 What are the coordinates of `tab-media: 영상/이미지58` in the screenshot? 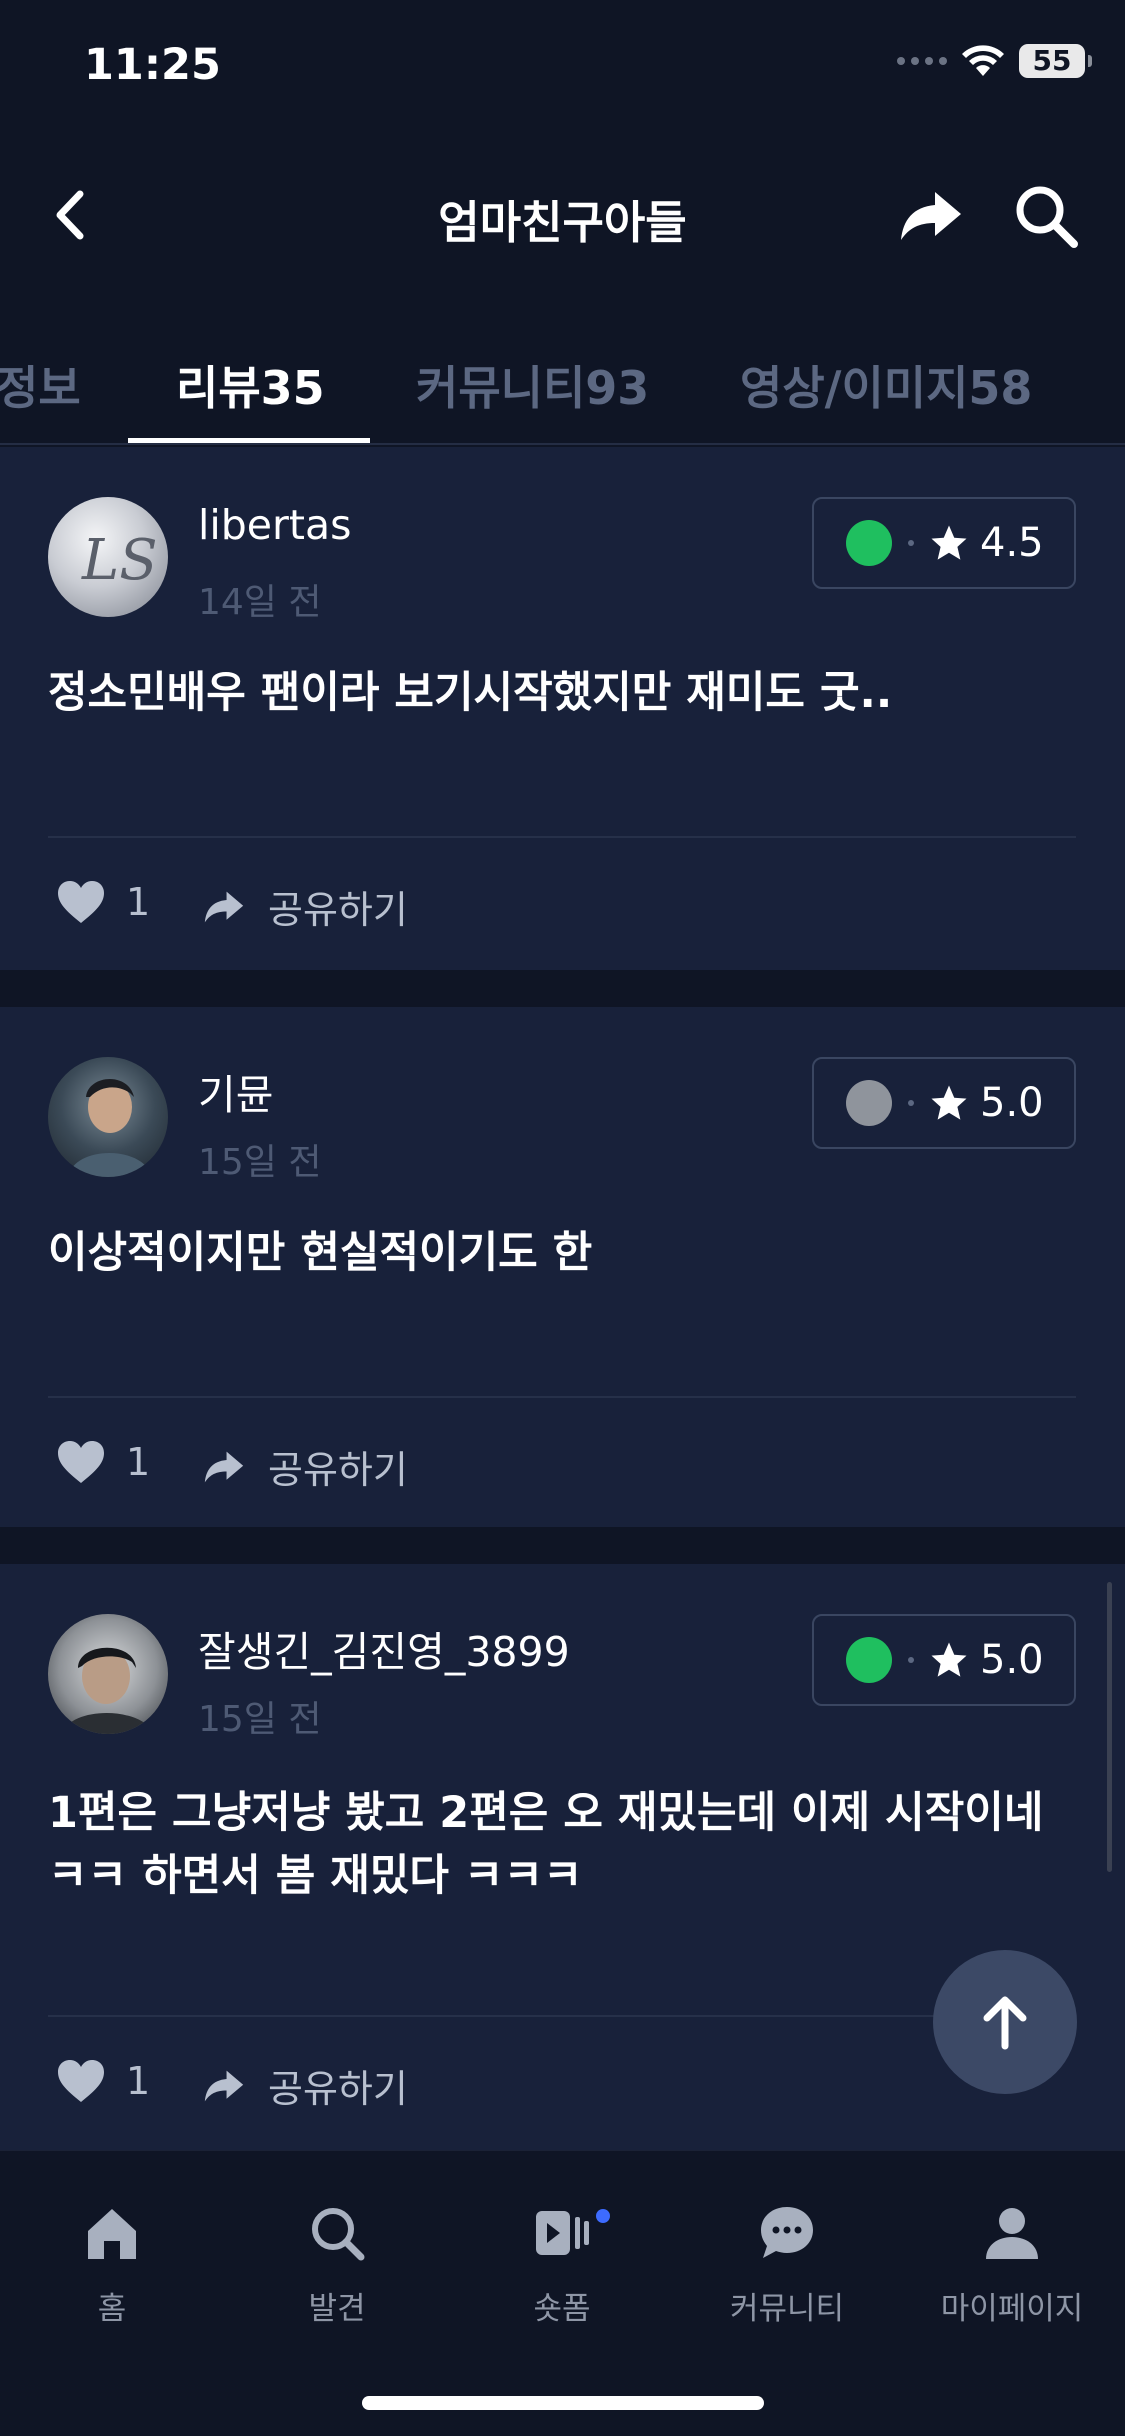 It's located at (886, 385).